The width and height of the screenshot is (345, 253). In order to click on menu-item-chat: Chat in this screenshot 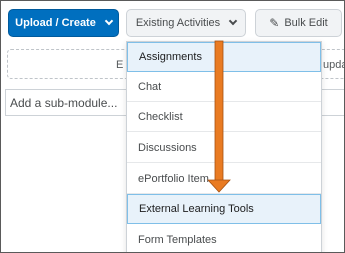, I will do `click(224, 87)`.